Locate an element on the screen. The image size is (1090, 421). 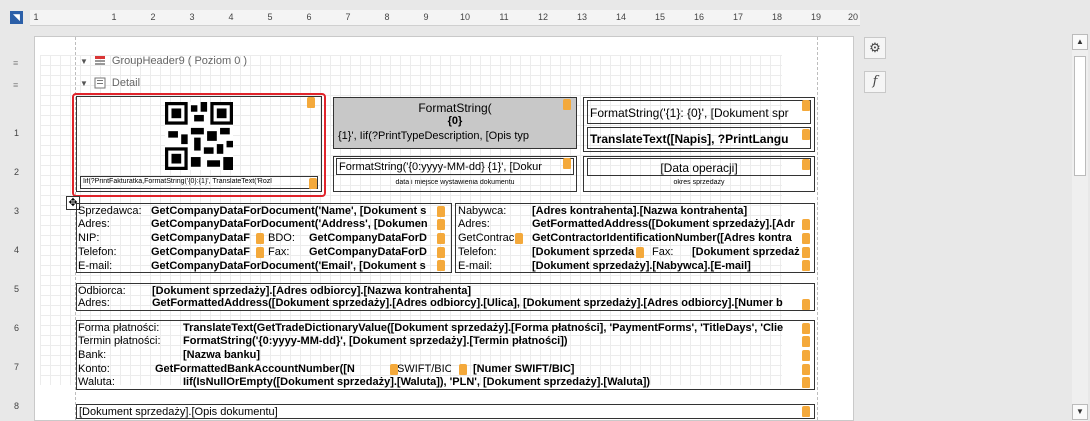
ruler-tick: 3 is located at coordinates (17, 211).